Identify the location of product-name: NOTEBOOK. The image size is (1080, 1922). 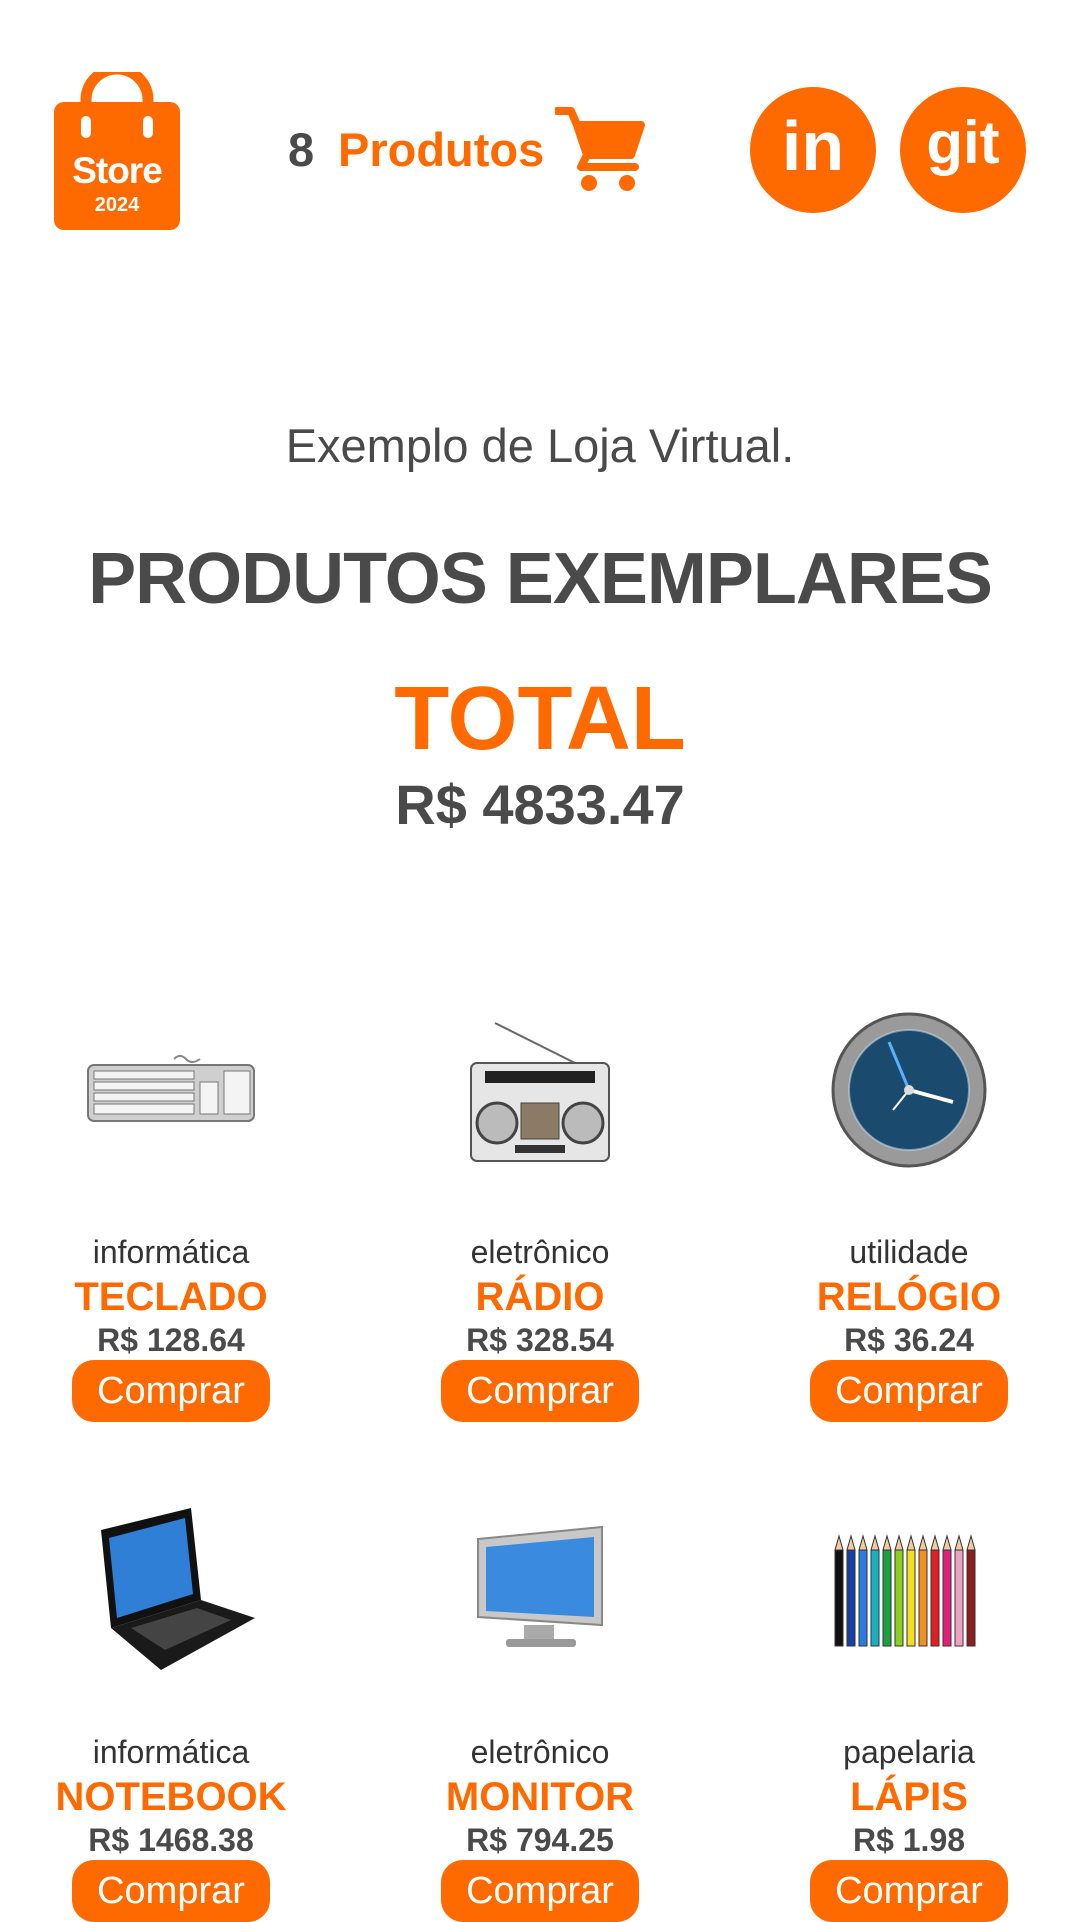
(171, 1797).